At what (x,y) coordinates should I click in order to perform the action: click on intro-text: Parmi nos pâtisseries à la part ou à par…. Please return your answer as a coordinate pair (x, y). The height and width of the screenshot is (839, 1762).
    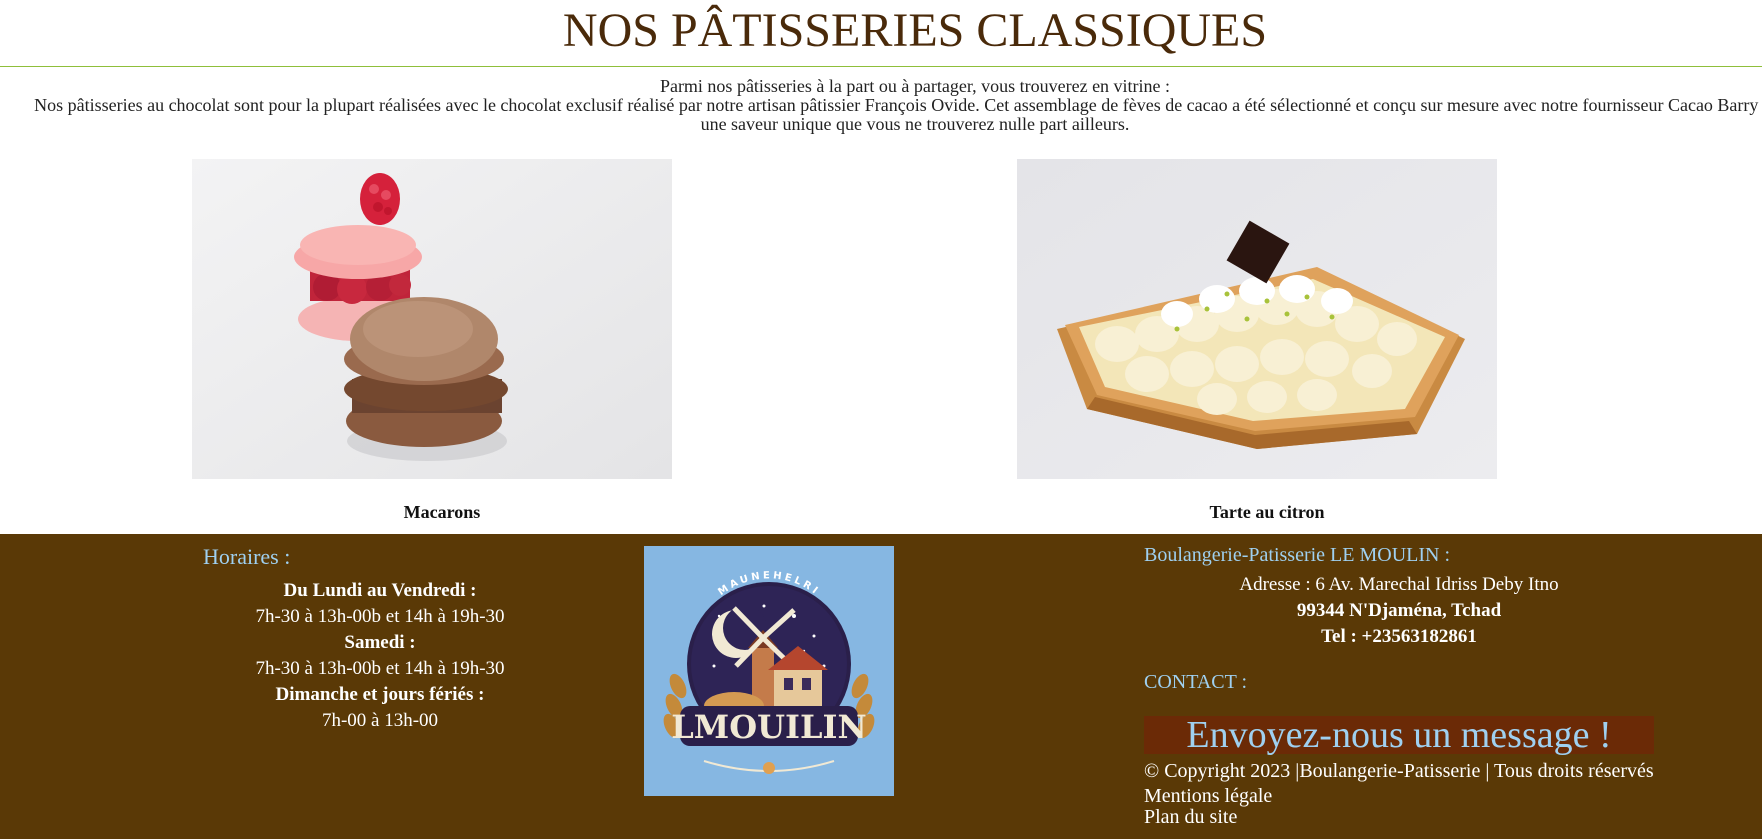
    Looking at the image, I should click on (881, 105).